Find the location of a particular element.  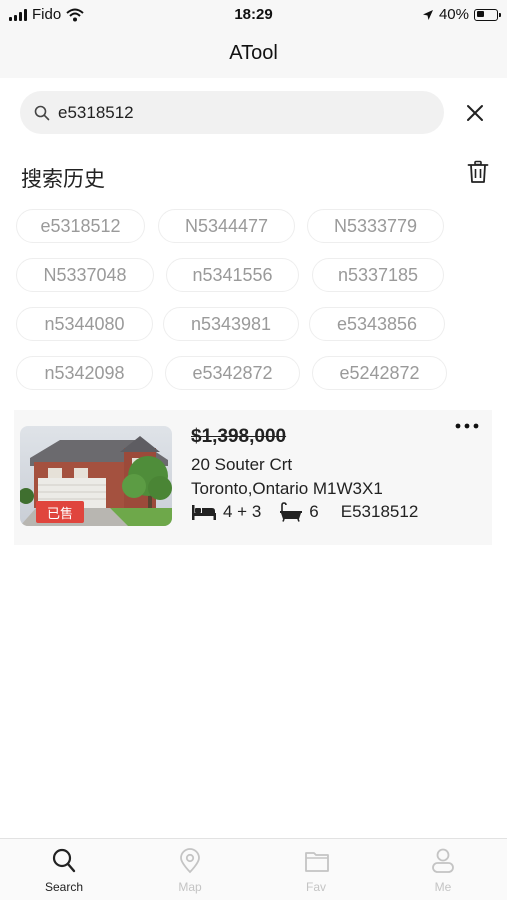

history-tag: n5344080 is located at coordinates (84, 324).